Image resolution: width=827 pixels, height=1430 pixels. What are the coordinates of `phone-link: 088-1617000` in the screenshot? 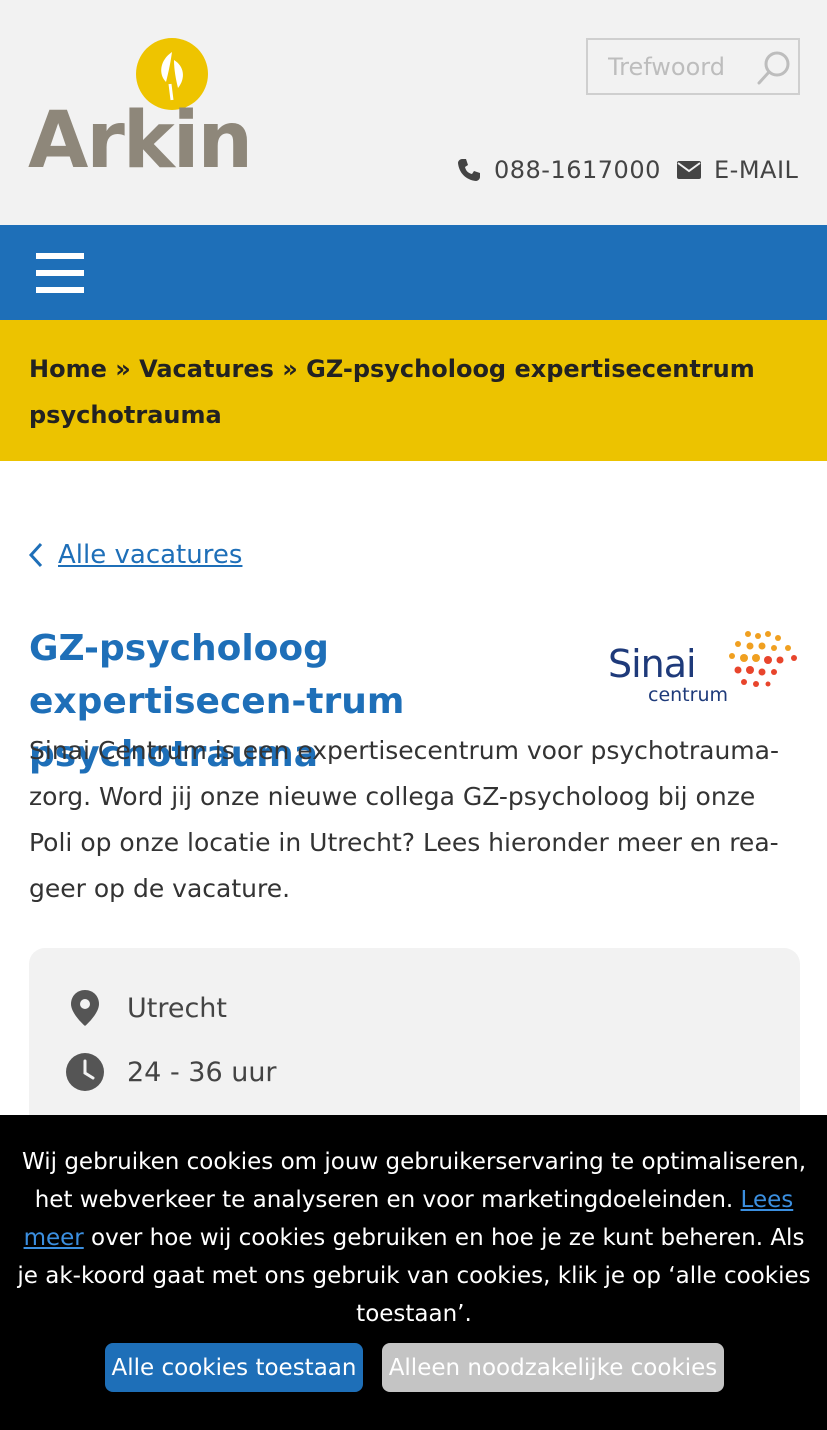 It's located at (558, 170).